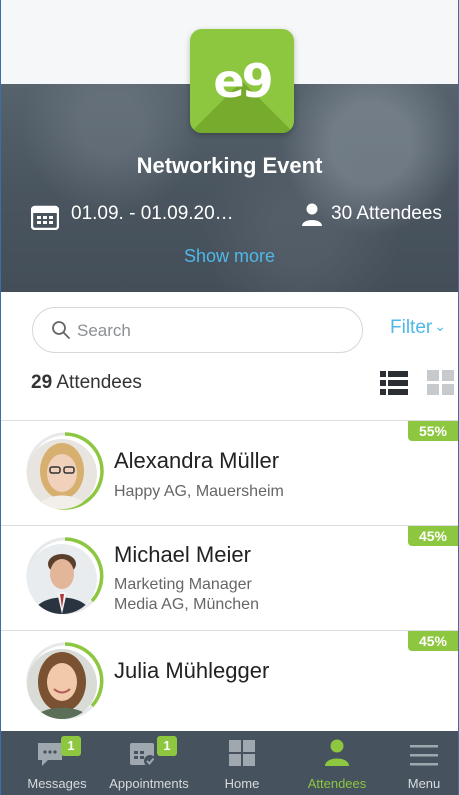  What do you see at coordinates (440, 326) in the screenshot?
I see `chevron-down-icon: ⌄` at bounding box center [440, 326].